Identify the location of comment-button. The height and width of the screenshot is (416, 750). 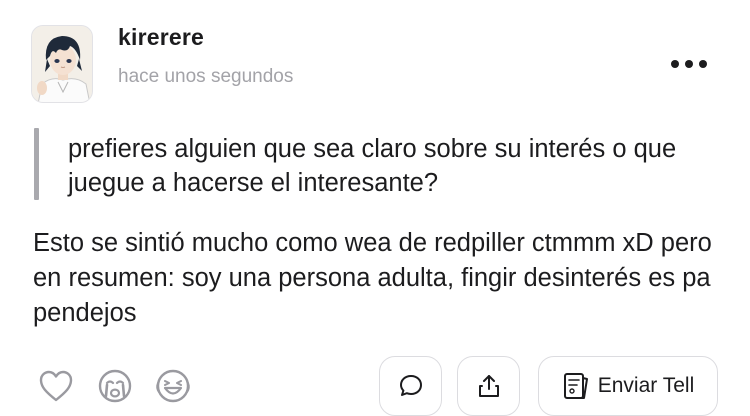
(410, 386).